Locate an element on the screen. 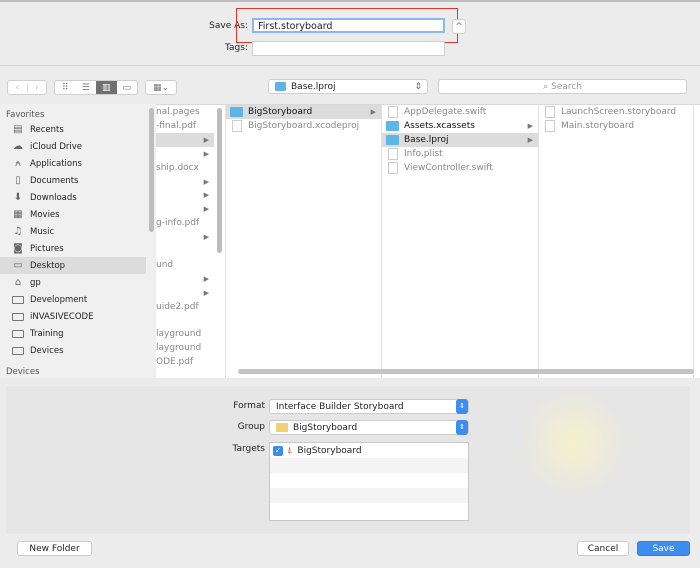 This screenshot has height=568, width=700. sidebar-item-applications: ⍲ Applications is located at coordinates (73, 163).